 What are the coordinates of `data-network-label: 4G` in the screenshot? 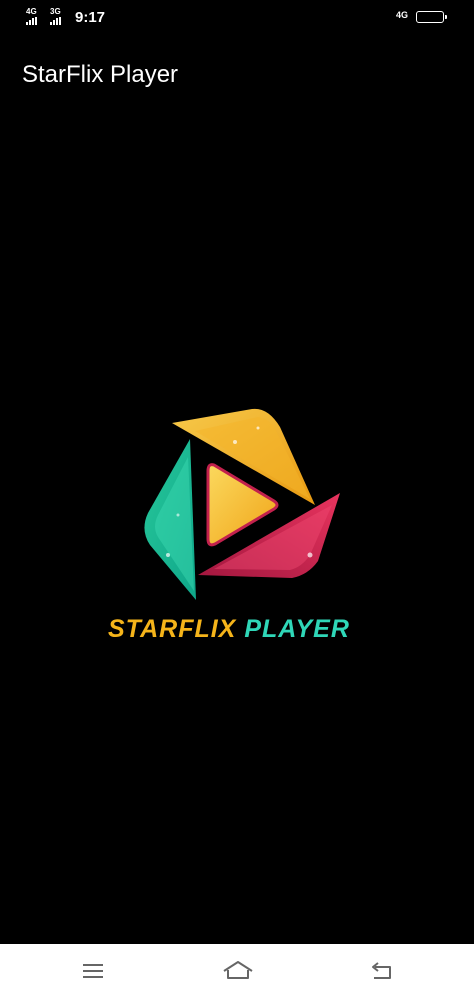 It's located at (402, 15).